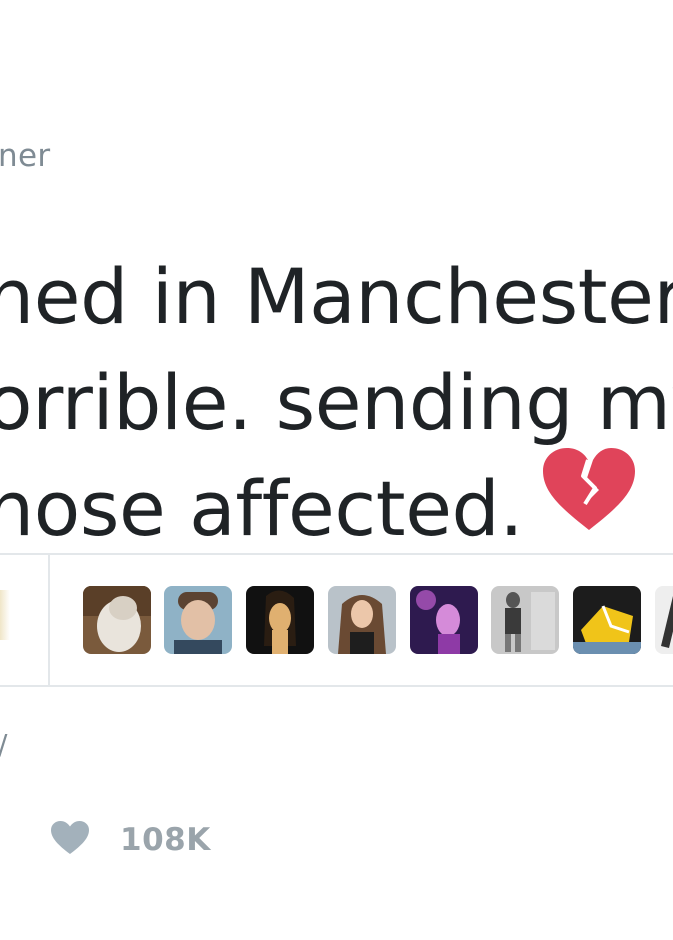 The width and height of the screenshot is (673, 940). What do you see at coordinates (262, 508) in the screenshot?
I see `tweet-text-line-3: hose affected.` at bounding box center [262, 508].